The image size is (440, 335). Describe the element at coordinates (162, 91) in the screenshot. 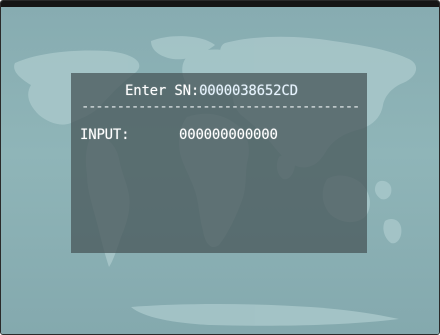

I see `title-prefix: Enter SN:` at that location.